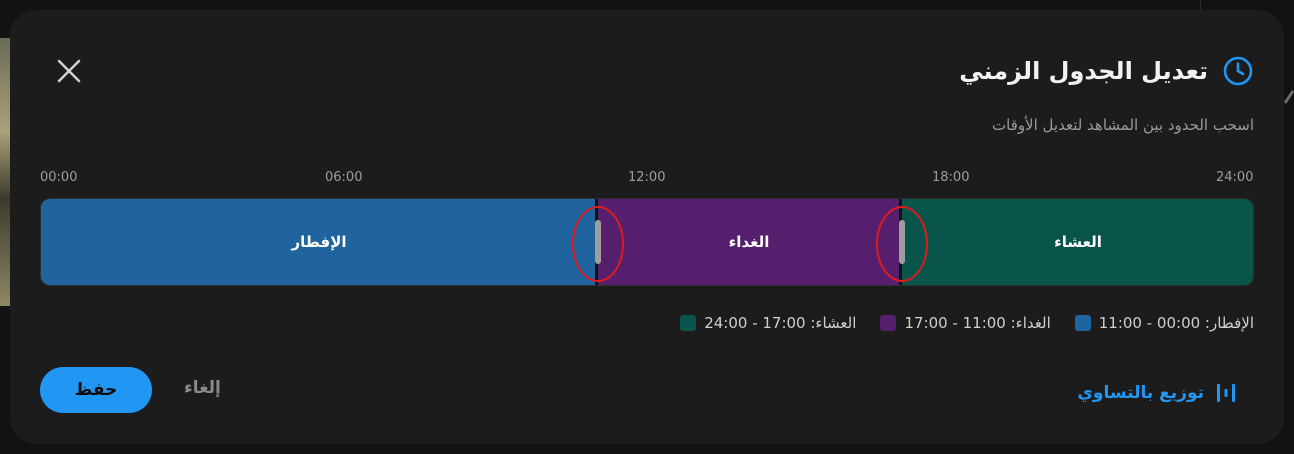 The width and height of the screenshot is (1294, 454). What do you see at coordinates (1226, 393) in the screenshot?
I see `equalizer-icon` at bounding box center [1226, 393].